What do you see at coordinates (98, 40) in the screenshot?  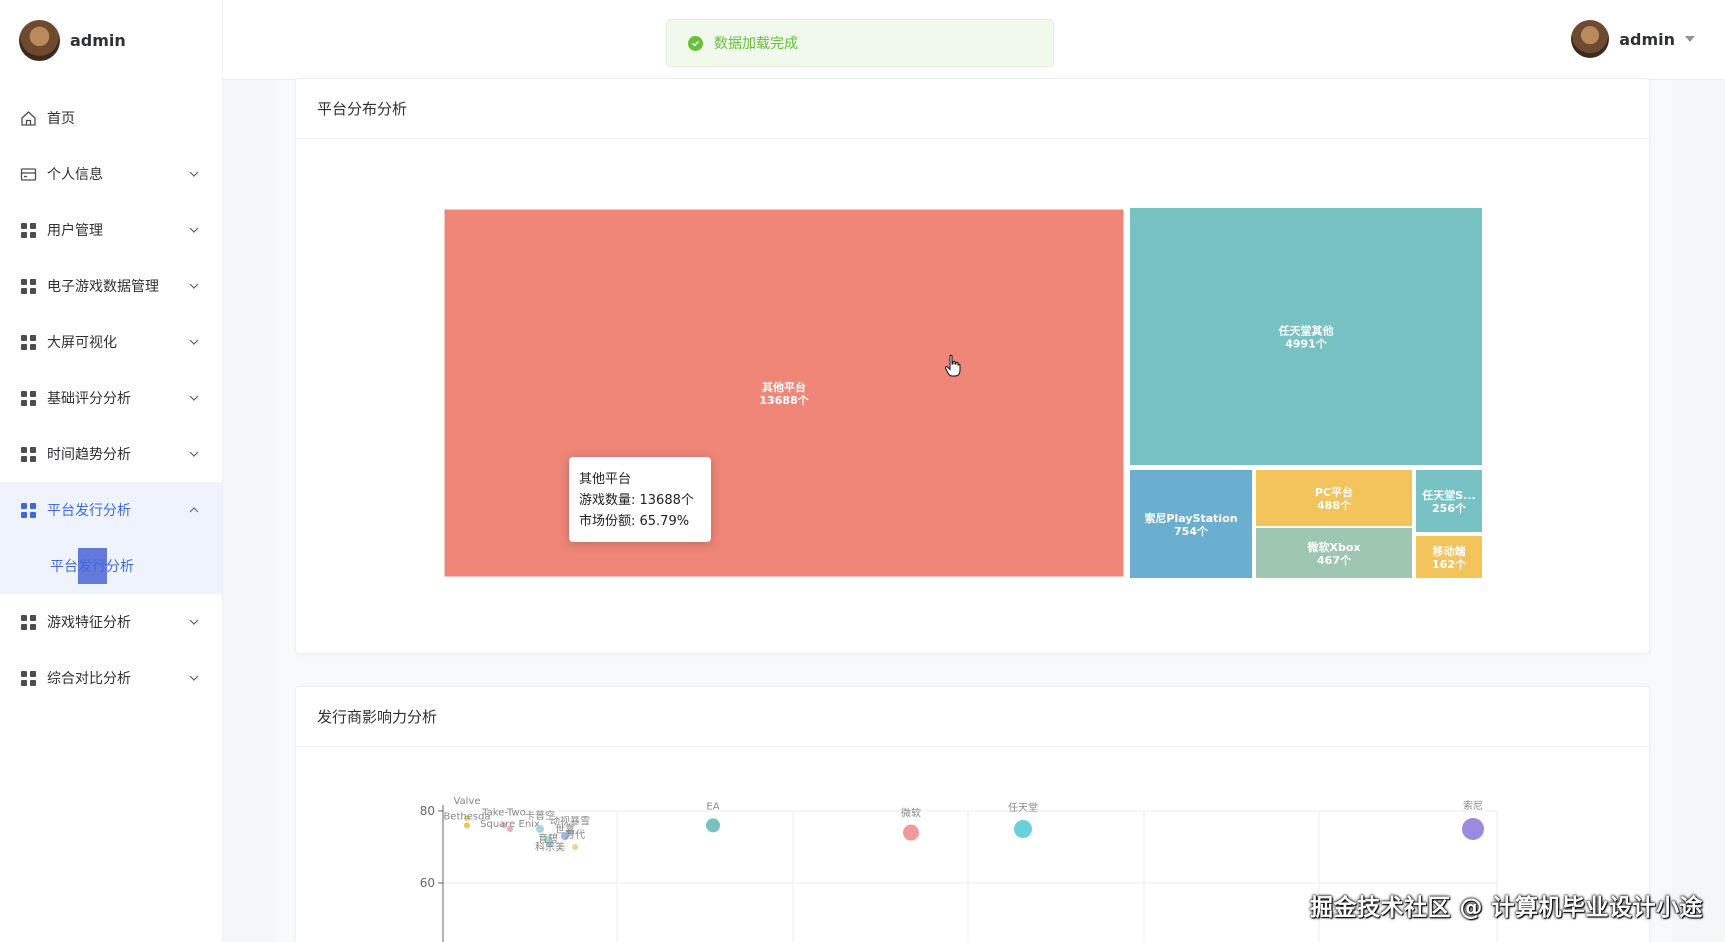 I see `sidebar-user-name: admin` at bounding box center [98, 40].